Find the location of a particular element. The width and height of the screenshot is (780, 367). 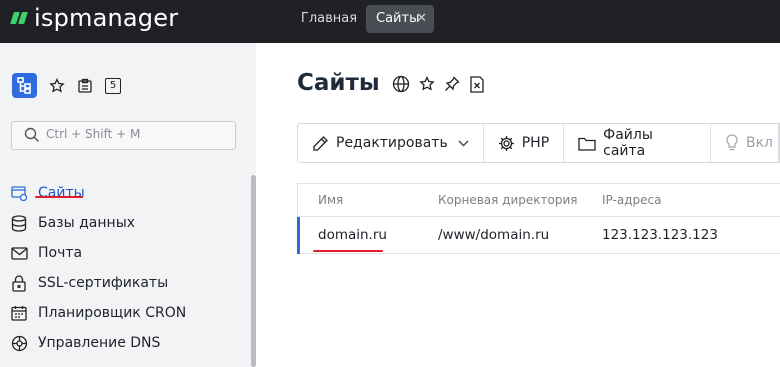

root-dir-cell: /www/domain.ru is located at coordinates (494, 235).